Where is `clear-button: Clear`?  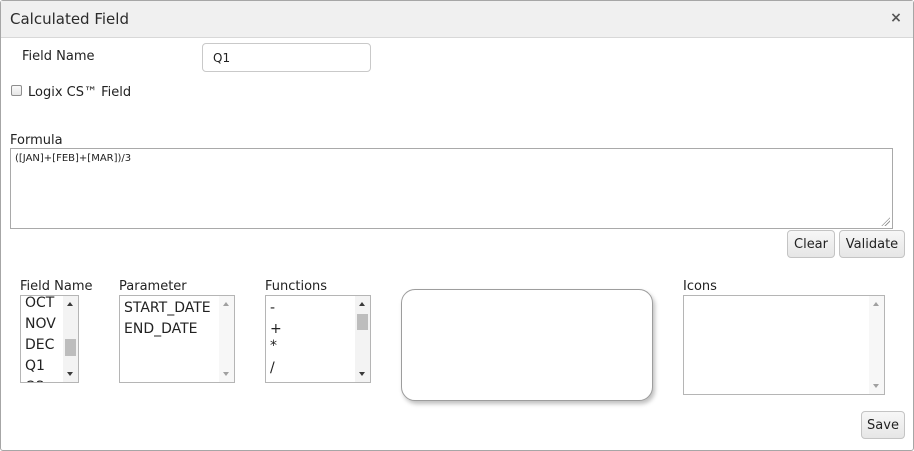
clear-button: Clear is located at coordinates (811, 244).